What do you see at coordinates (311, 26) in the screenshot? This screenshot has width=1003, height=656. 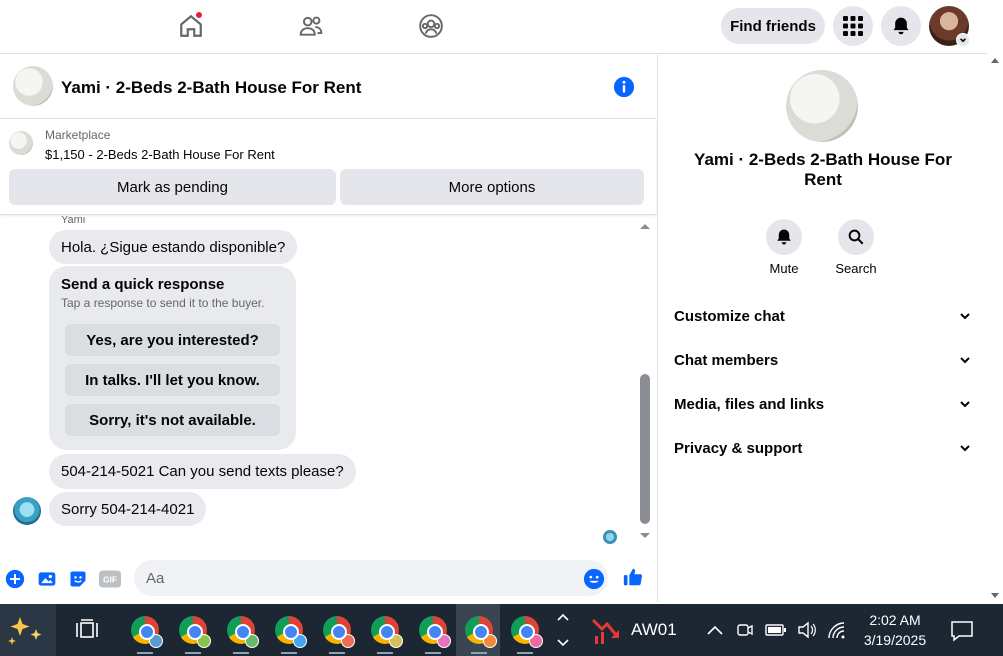 I see `friends-icon` at bounding box center [311, 26].